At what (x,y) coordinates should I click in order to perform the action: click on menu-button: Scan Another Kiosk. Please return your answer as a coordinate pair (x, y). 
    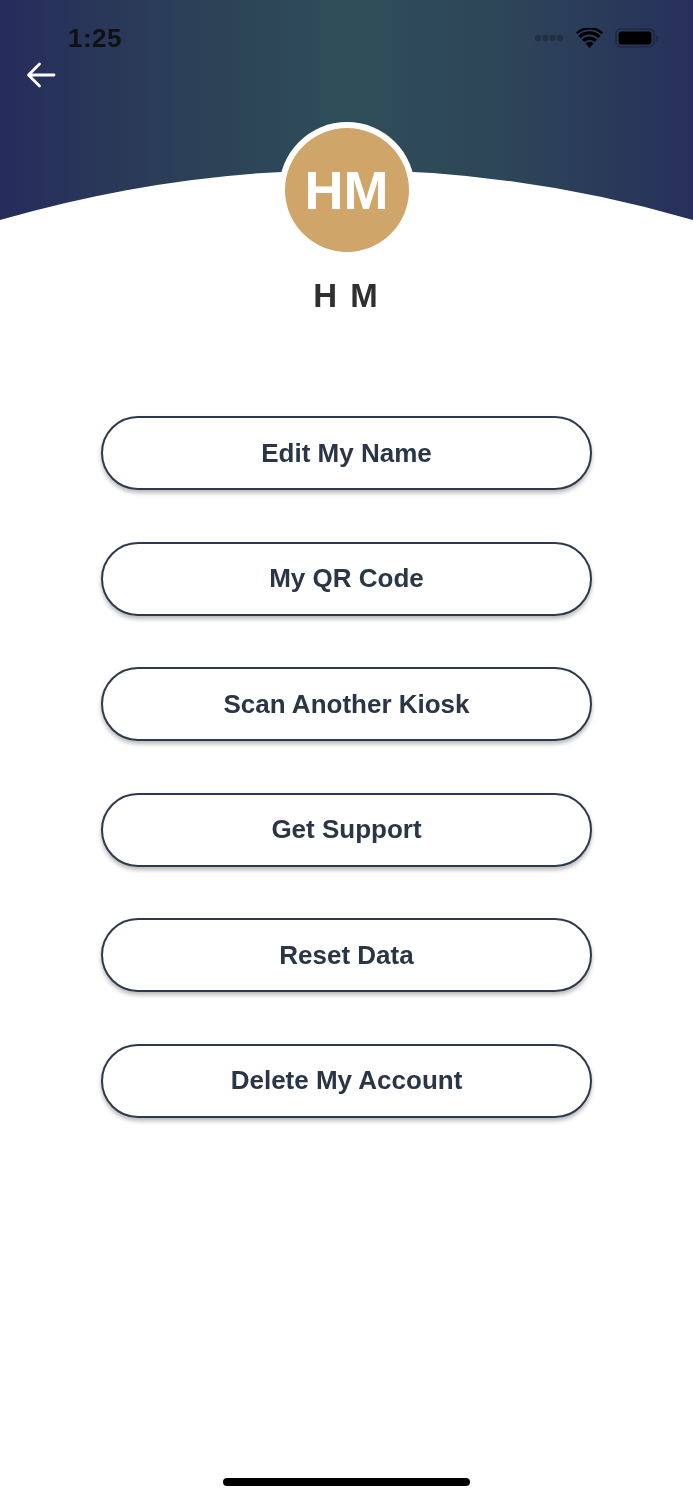
    Looking at the image, I should click on (346, 704).